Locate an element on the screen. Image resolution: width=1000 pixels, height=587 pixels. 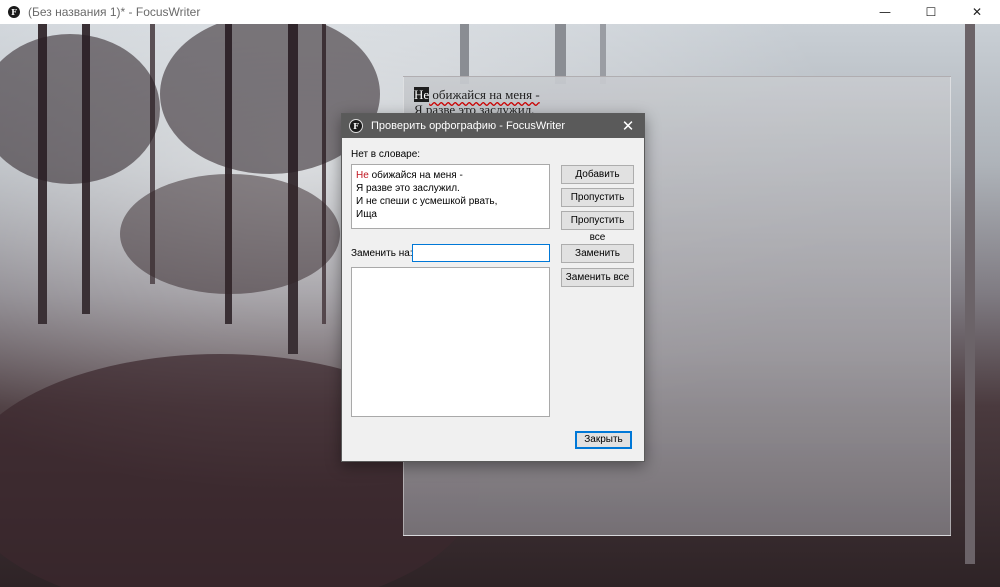
suggestions-list is located at coordinates (450, 342).